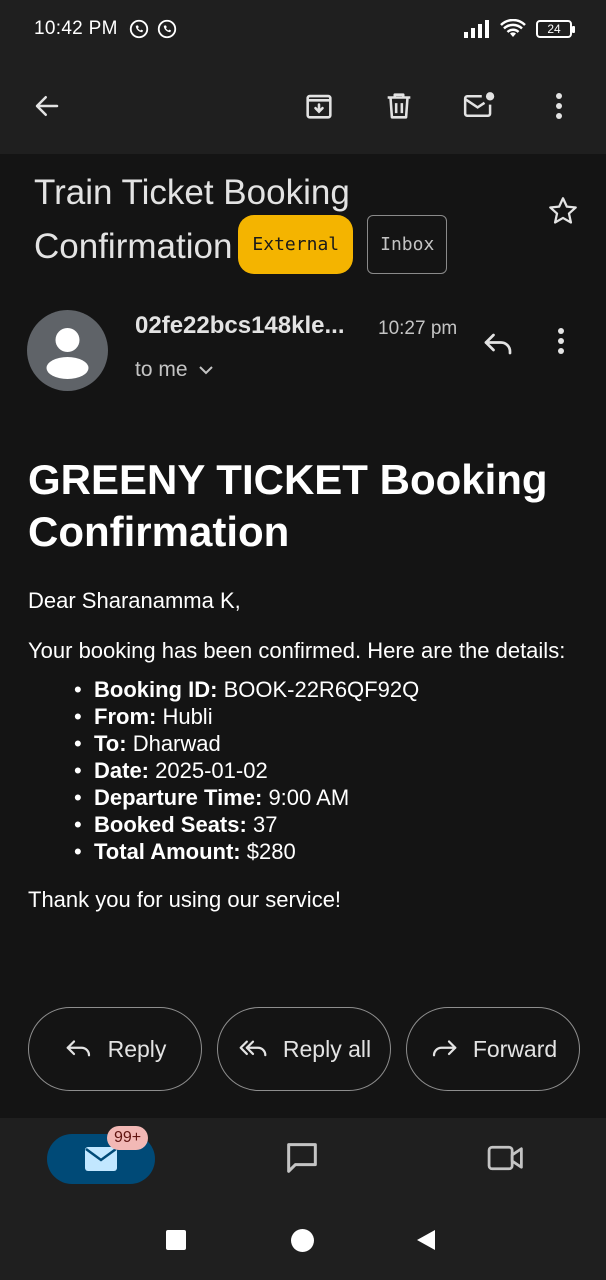  What do you see at coordinates (161, 369) in the screenshot?
I see `recipient-label: to me` at bounding box center [161, 369].